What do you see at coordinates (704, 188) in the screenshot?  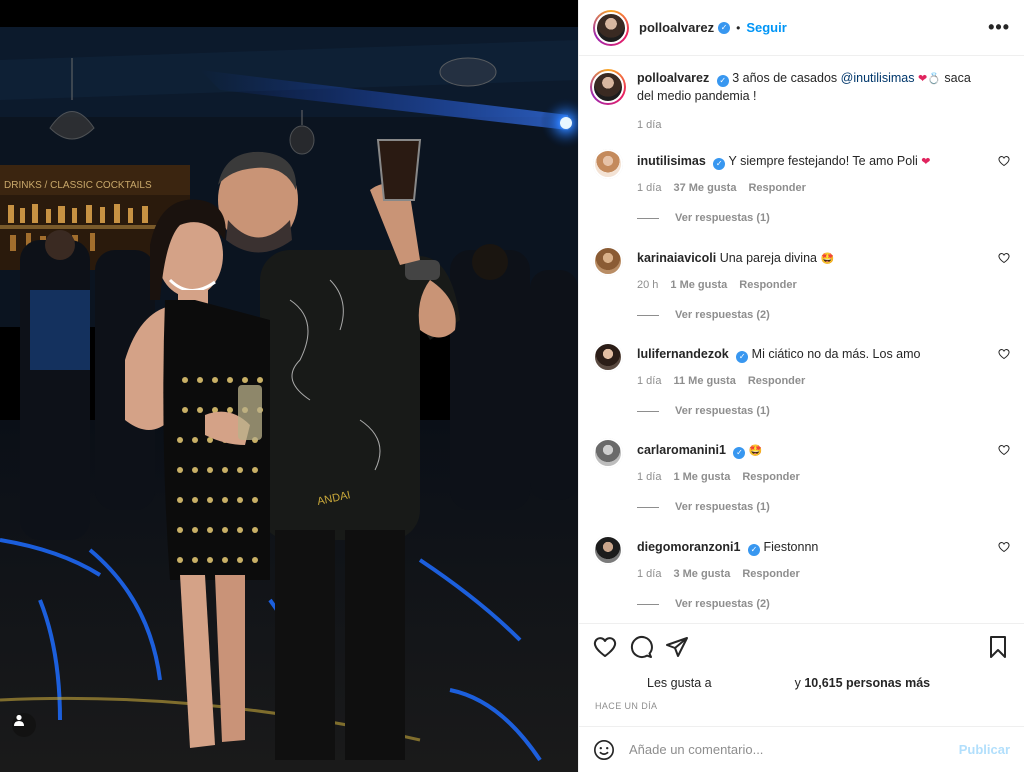 I see `comment-likes: 37 Me gusta` at bounding box center [704, 188].